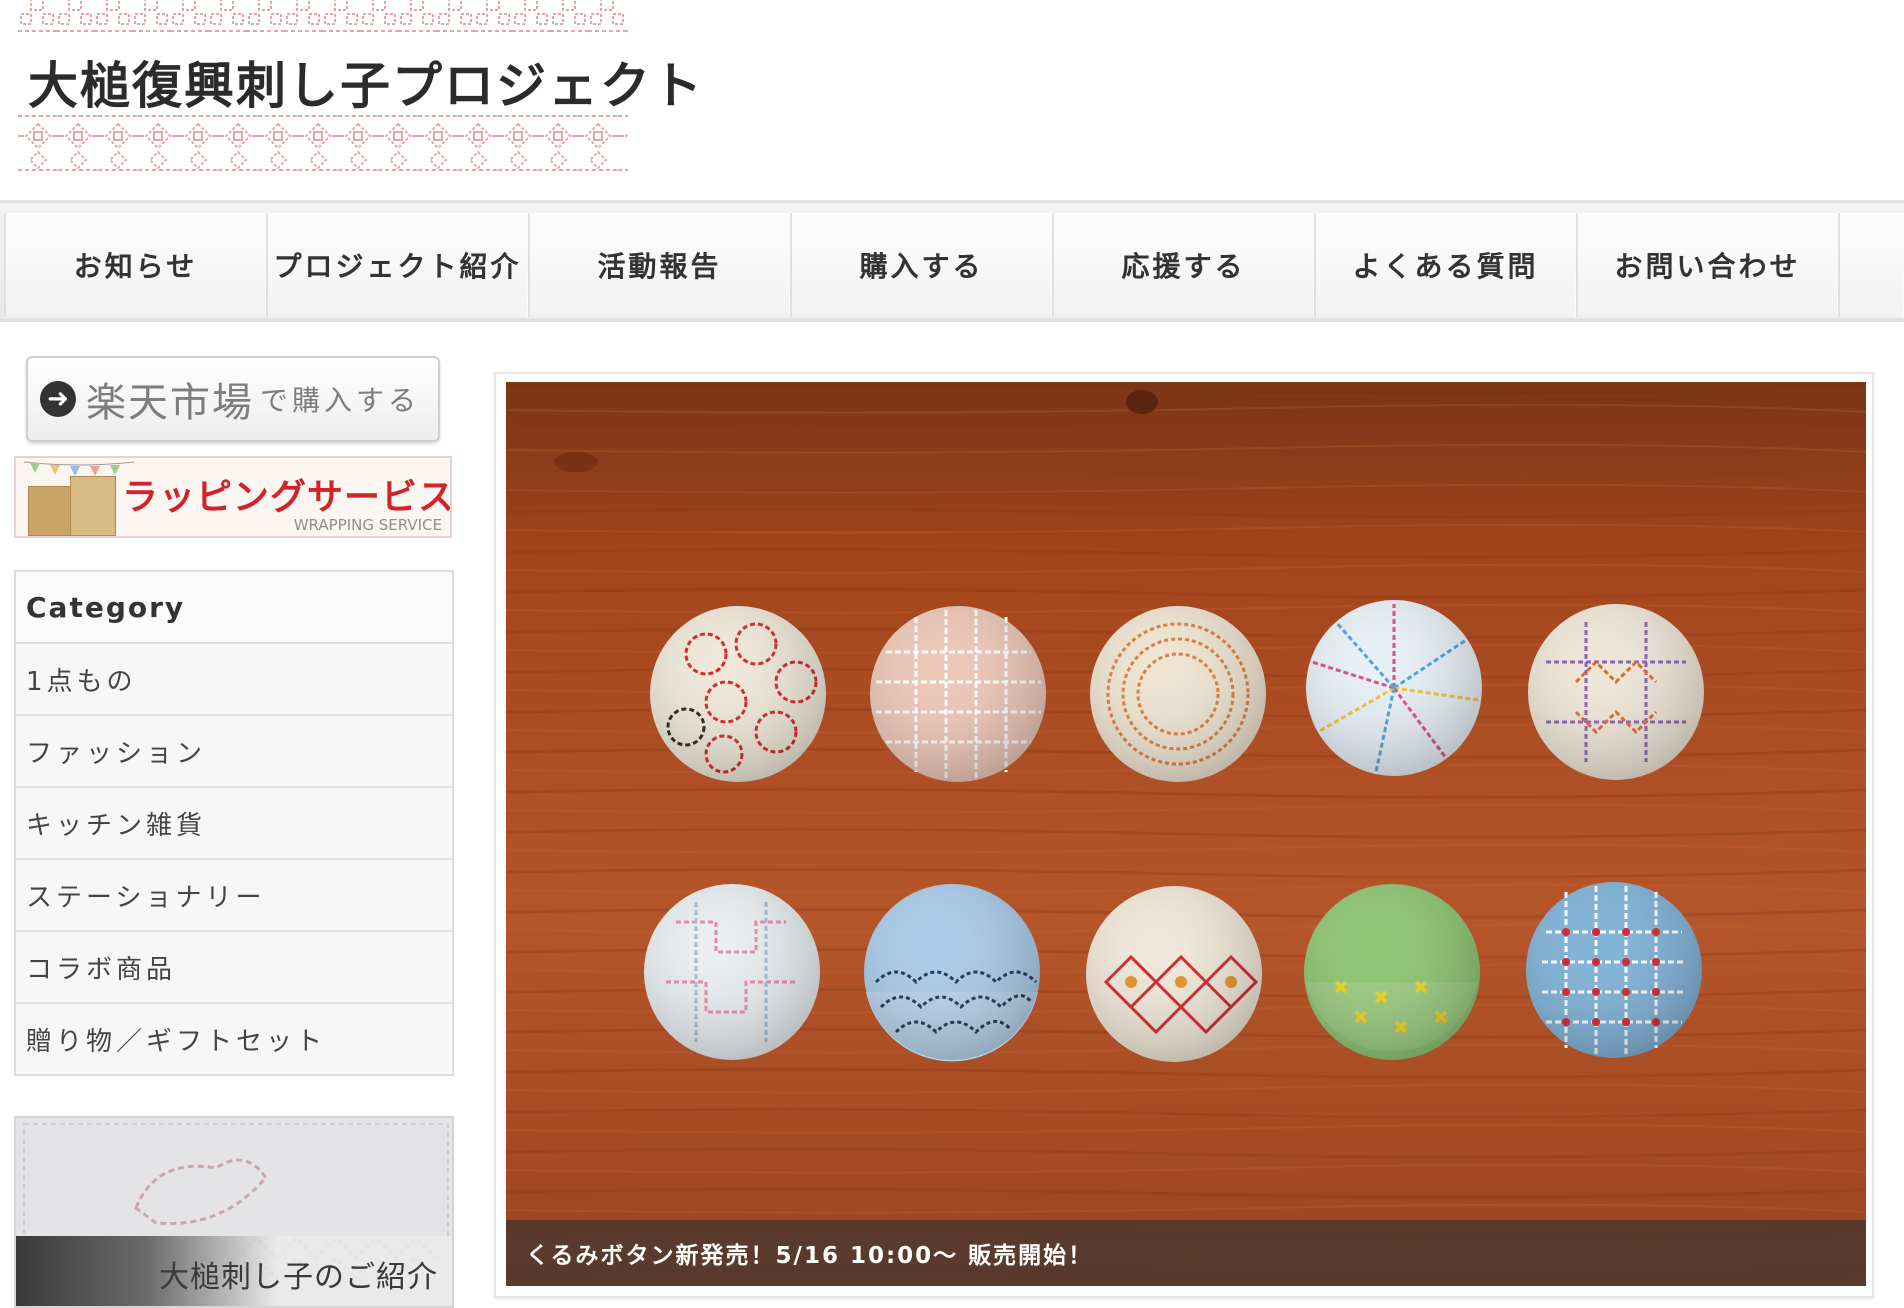  I want to click on category-item-one-off: 1点もの, so click(234, 680).